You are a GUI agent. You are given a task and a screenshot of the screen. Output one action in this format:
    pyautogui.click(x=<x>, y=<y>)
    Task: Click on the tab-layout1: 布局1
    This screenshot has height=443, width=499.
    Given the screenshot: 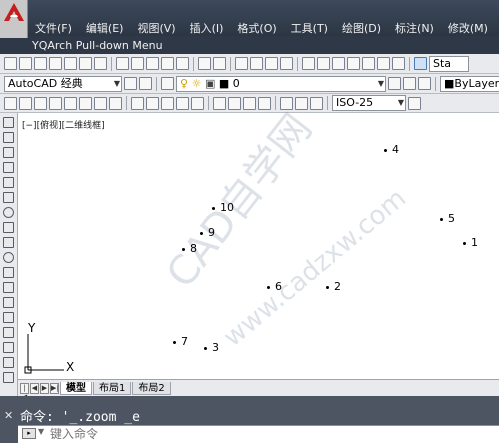 What is the action you would take?
    pyautogui.click(x=112, y=388)
    